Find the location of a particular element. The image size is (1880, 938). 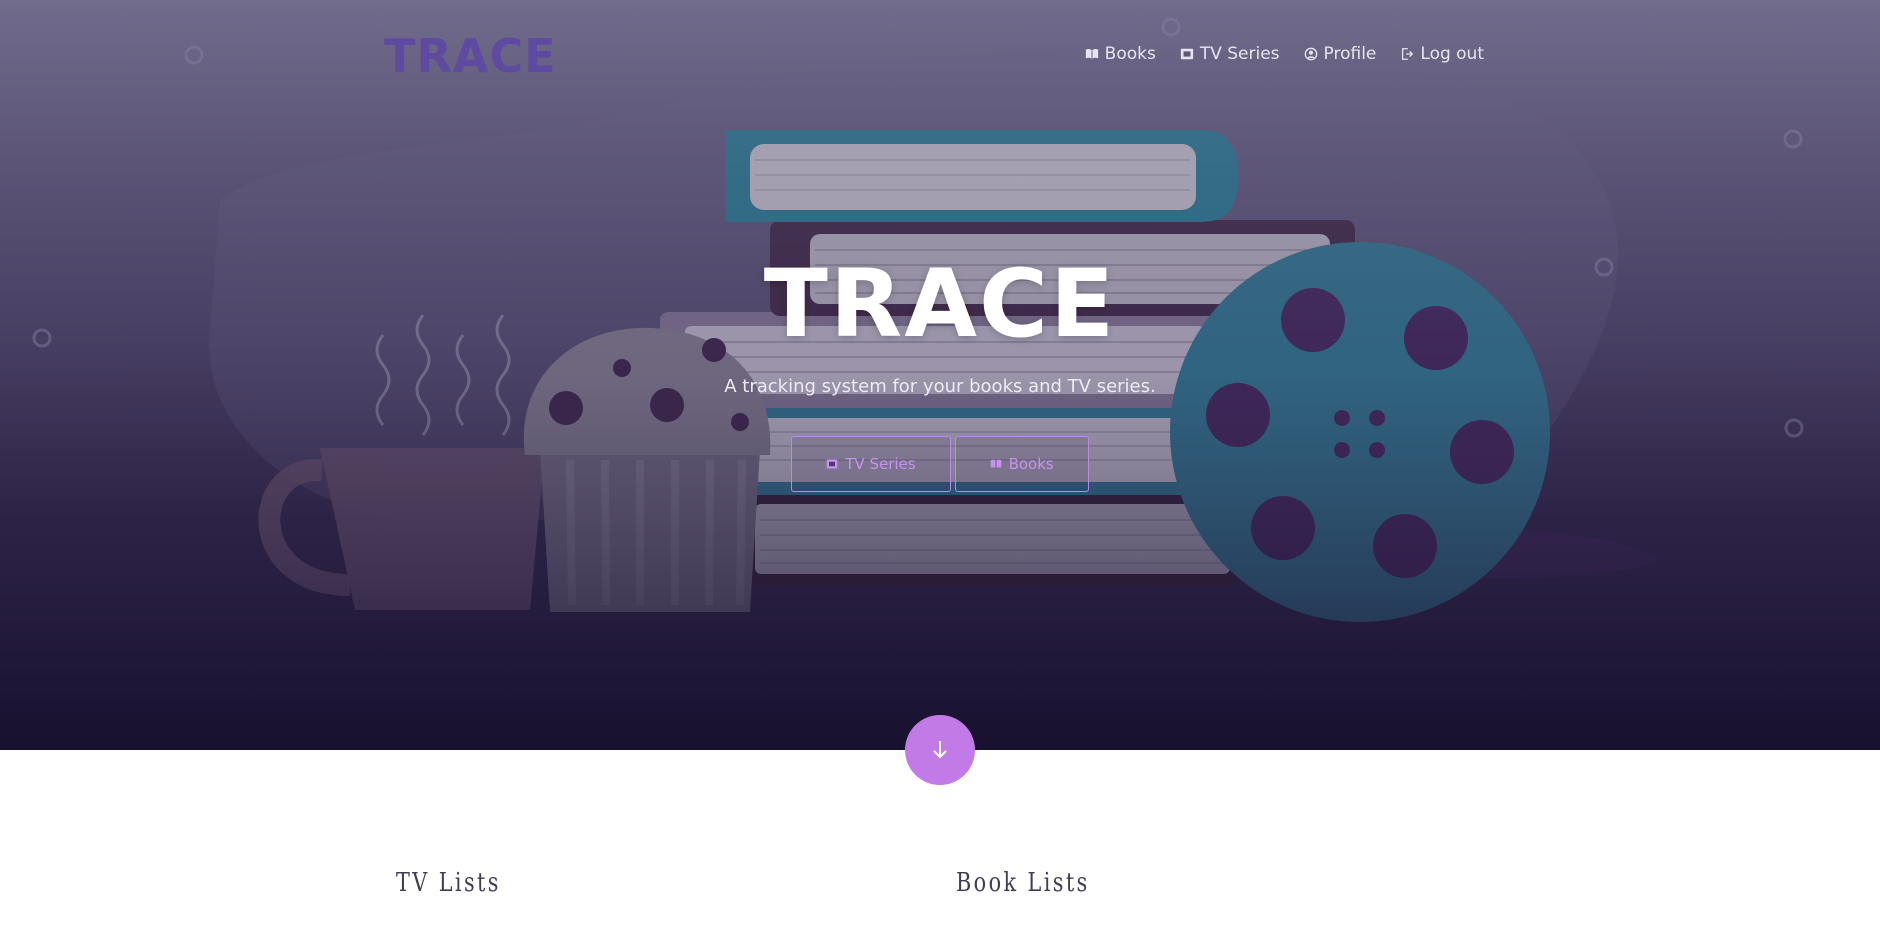

arrow-down-icon is located at coordinates (940, 750).